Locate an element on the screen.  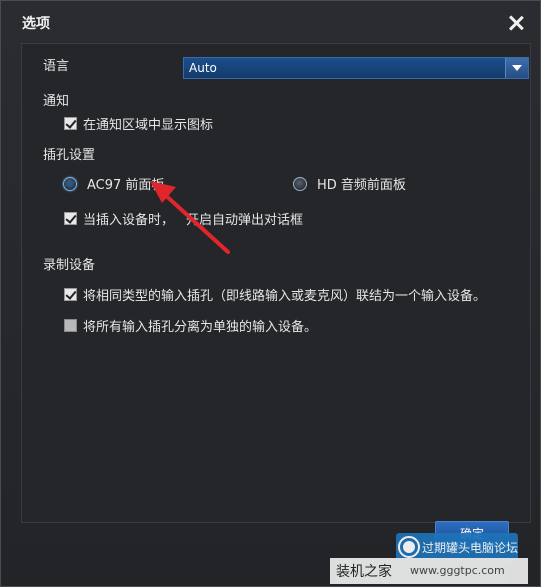
site-watermark: 装机之家 www.gggtpc.com is located at coordinates (429, 571).